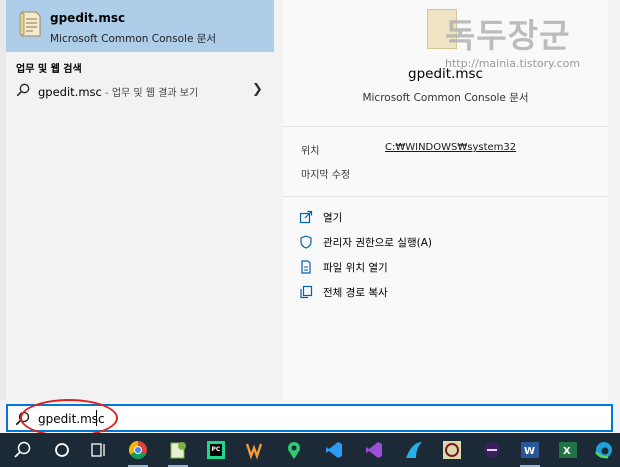  Describe the element at coordinates (306, 217) in the screenshot. I see `open-icon` at that location.